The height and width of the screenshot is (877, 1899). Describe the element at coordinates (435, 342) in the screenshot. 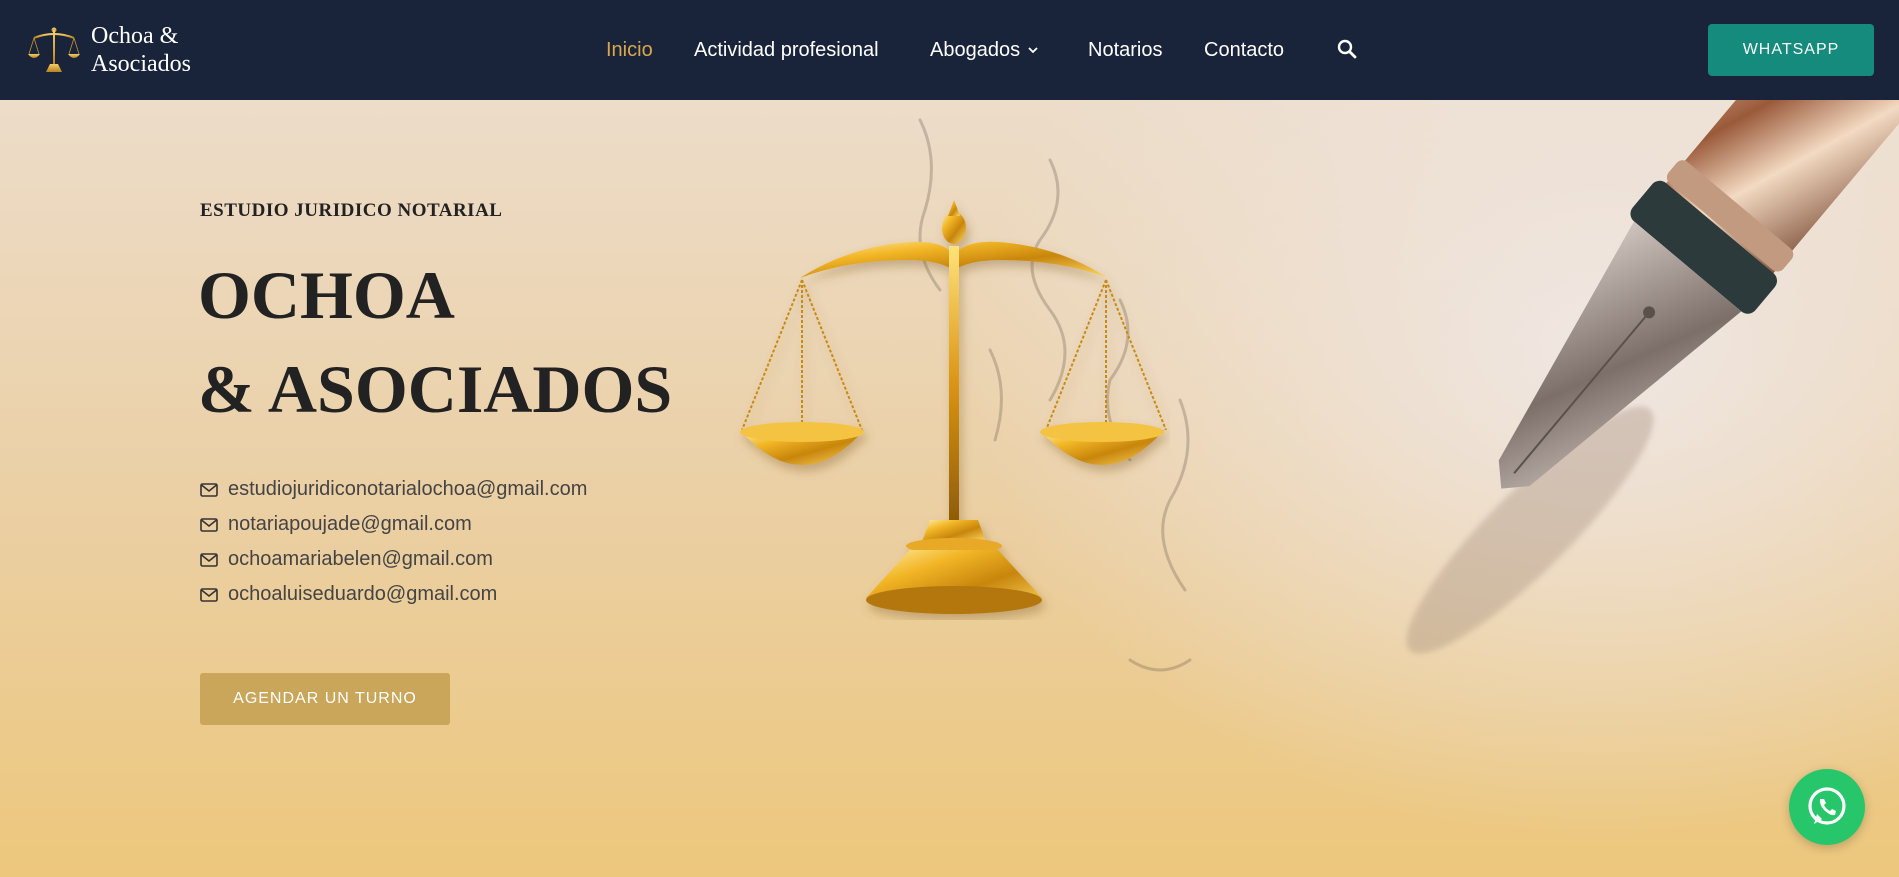

I see `hero-title: OCHOA & ASOCIADOS` at that location.